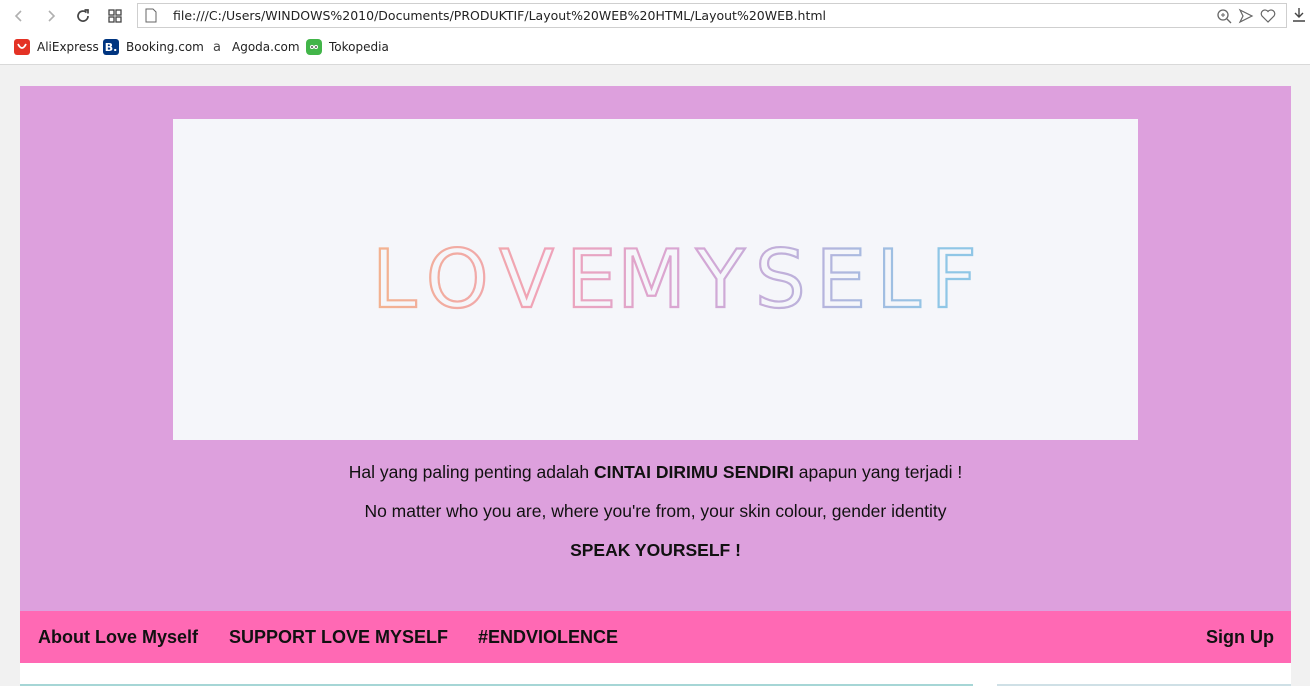 Image resolution: width=1310 pixels, height=686 pixels. I want to click on tokopedia-icon, so click(314, 47).